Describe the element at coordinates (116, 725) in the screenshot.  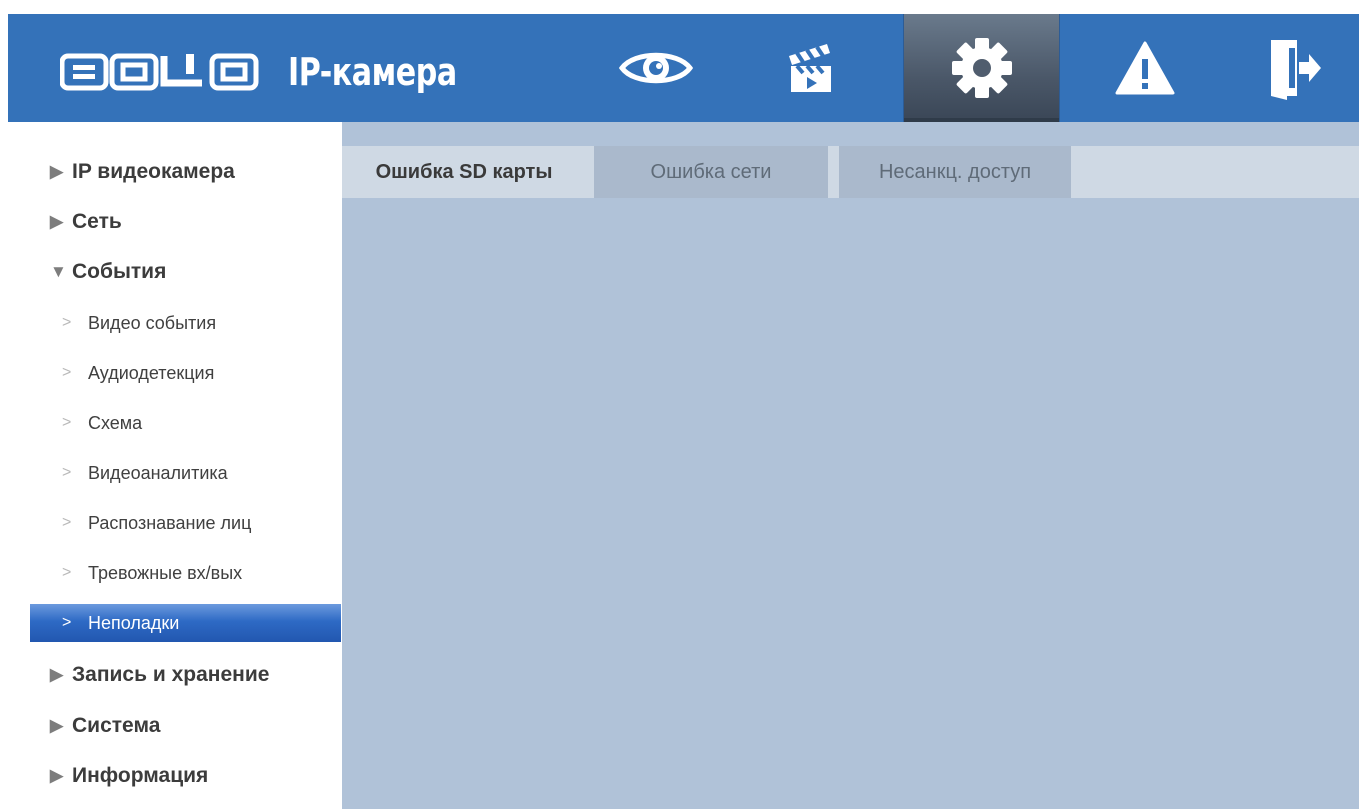
I see `sidebar-item-label: Система` at that location.